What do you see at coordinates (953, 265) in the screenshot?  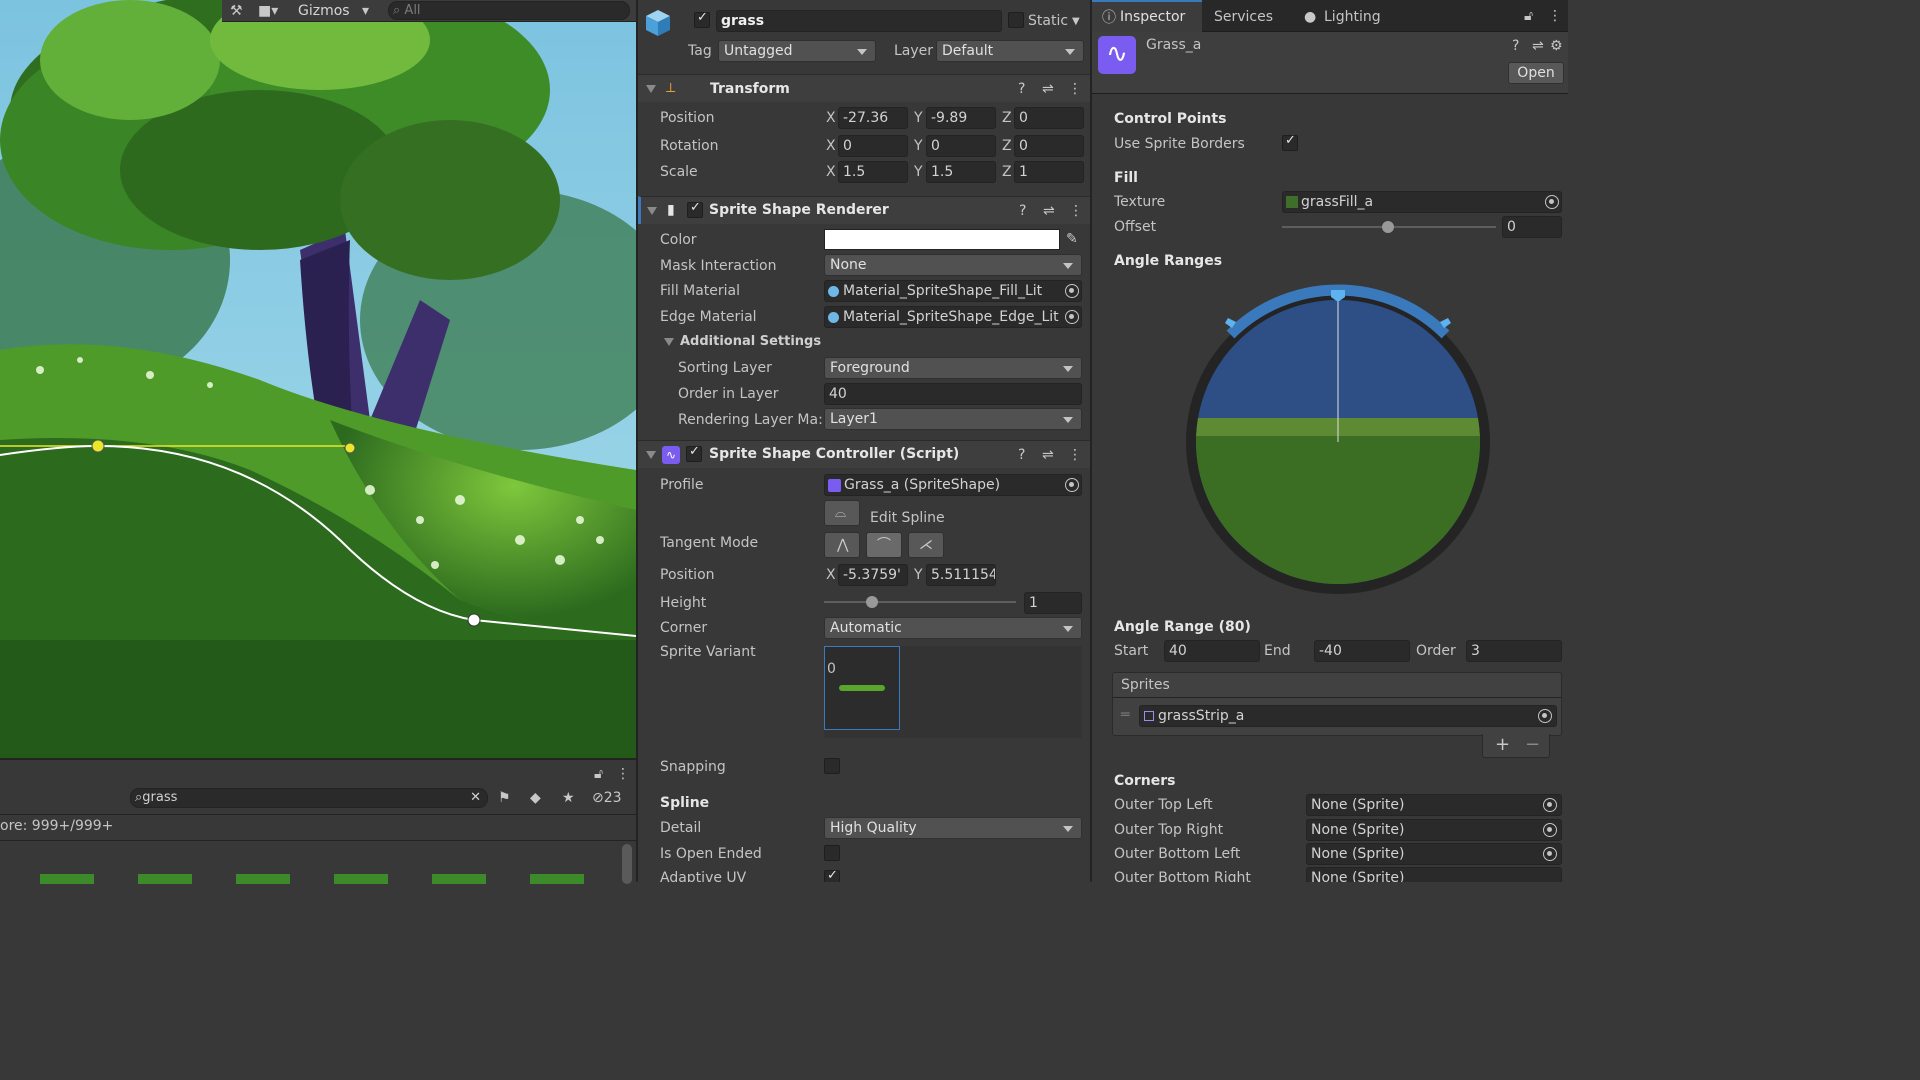 I see `mask-interaction-dropdown: None` at bounding box center [953, 265].